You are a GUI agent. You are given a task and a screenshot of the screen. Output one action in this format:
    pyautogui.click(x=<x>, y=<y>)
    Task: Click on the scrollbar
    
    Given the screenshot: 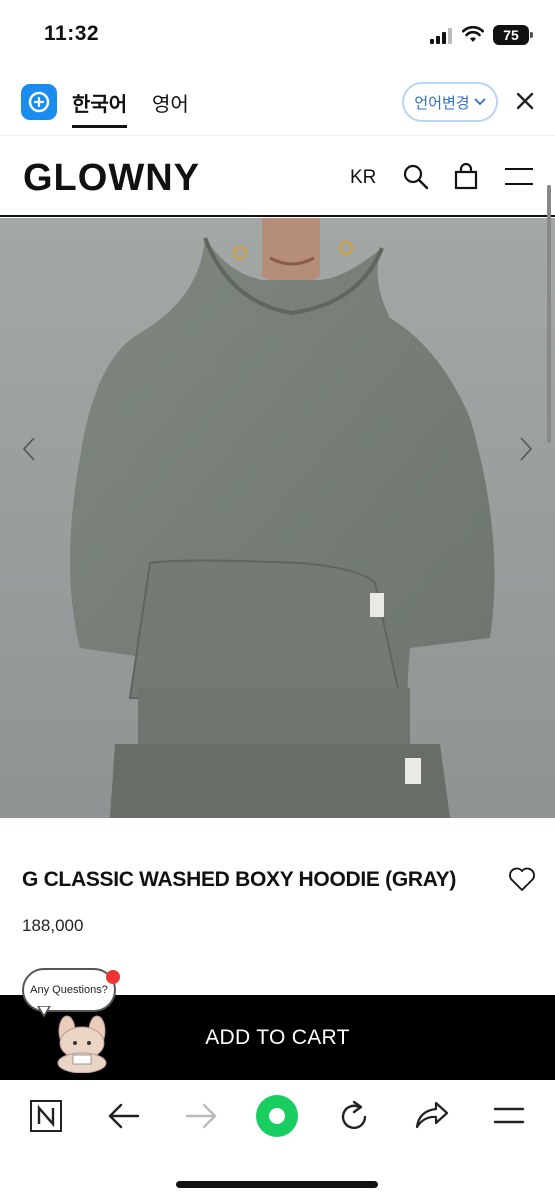 What is the action you would take?
    pyautogui.click(x=549, y=314)
    